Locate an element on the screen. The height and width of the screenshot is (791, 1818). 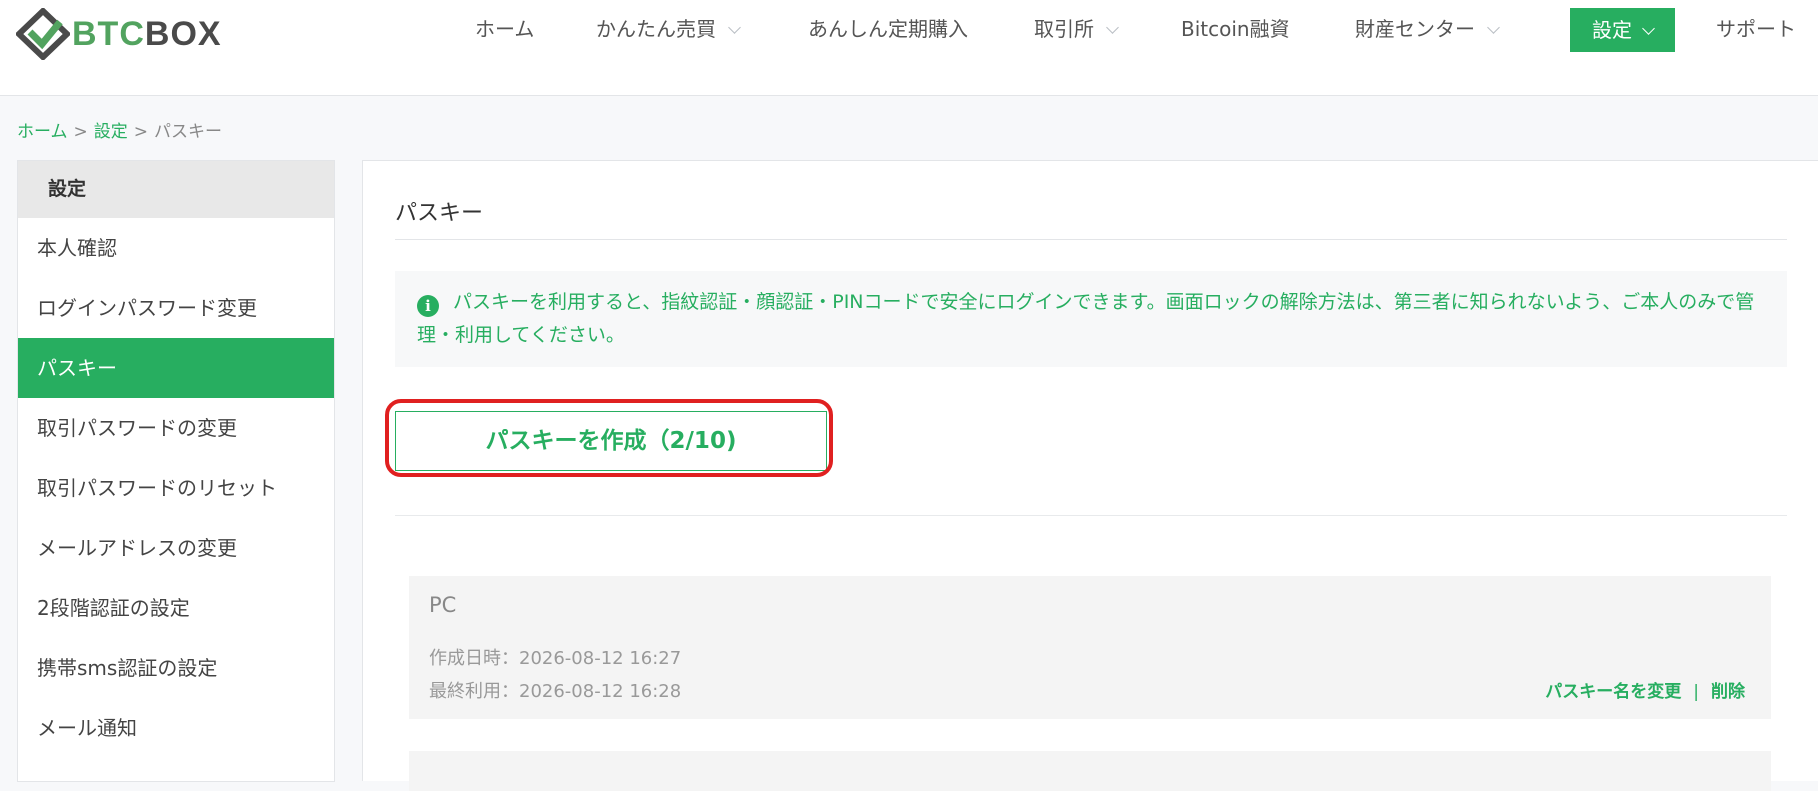
sidebar-item-passkey: パスキー is located at coordinates (176, 368).